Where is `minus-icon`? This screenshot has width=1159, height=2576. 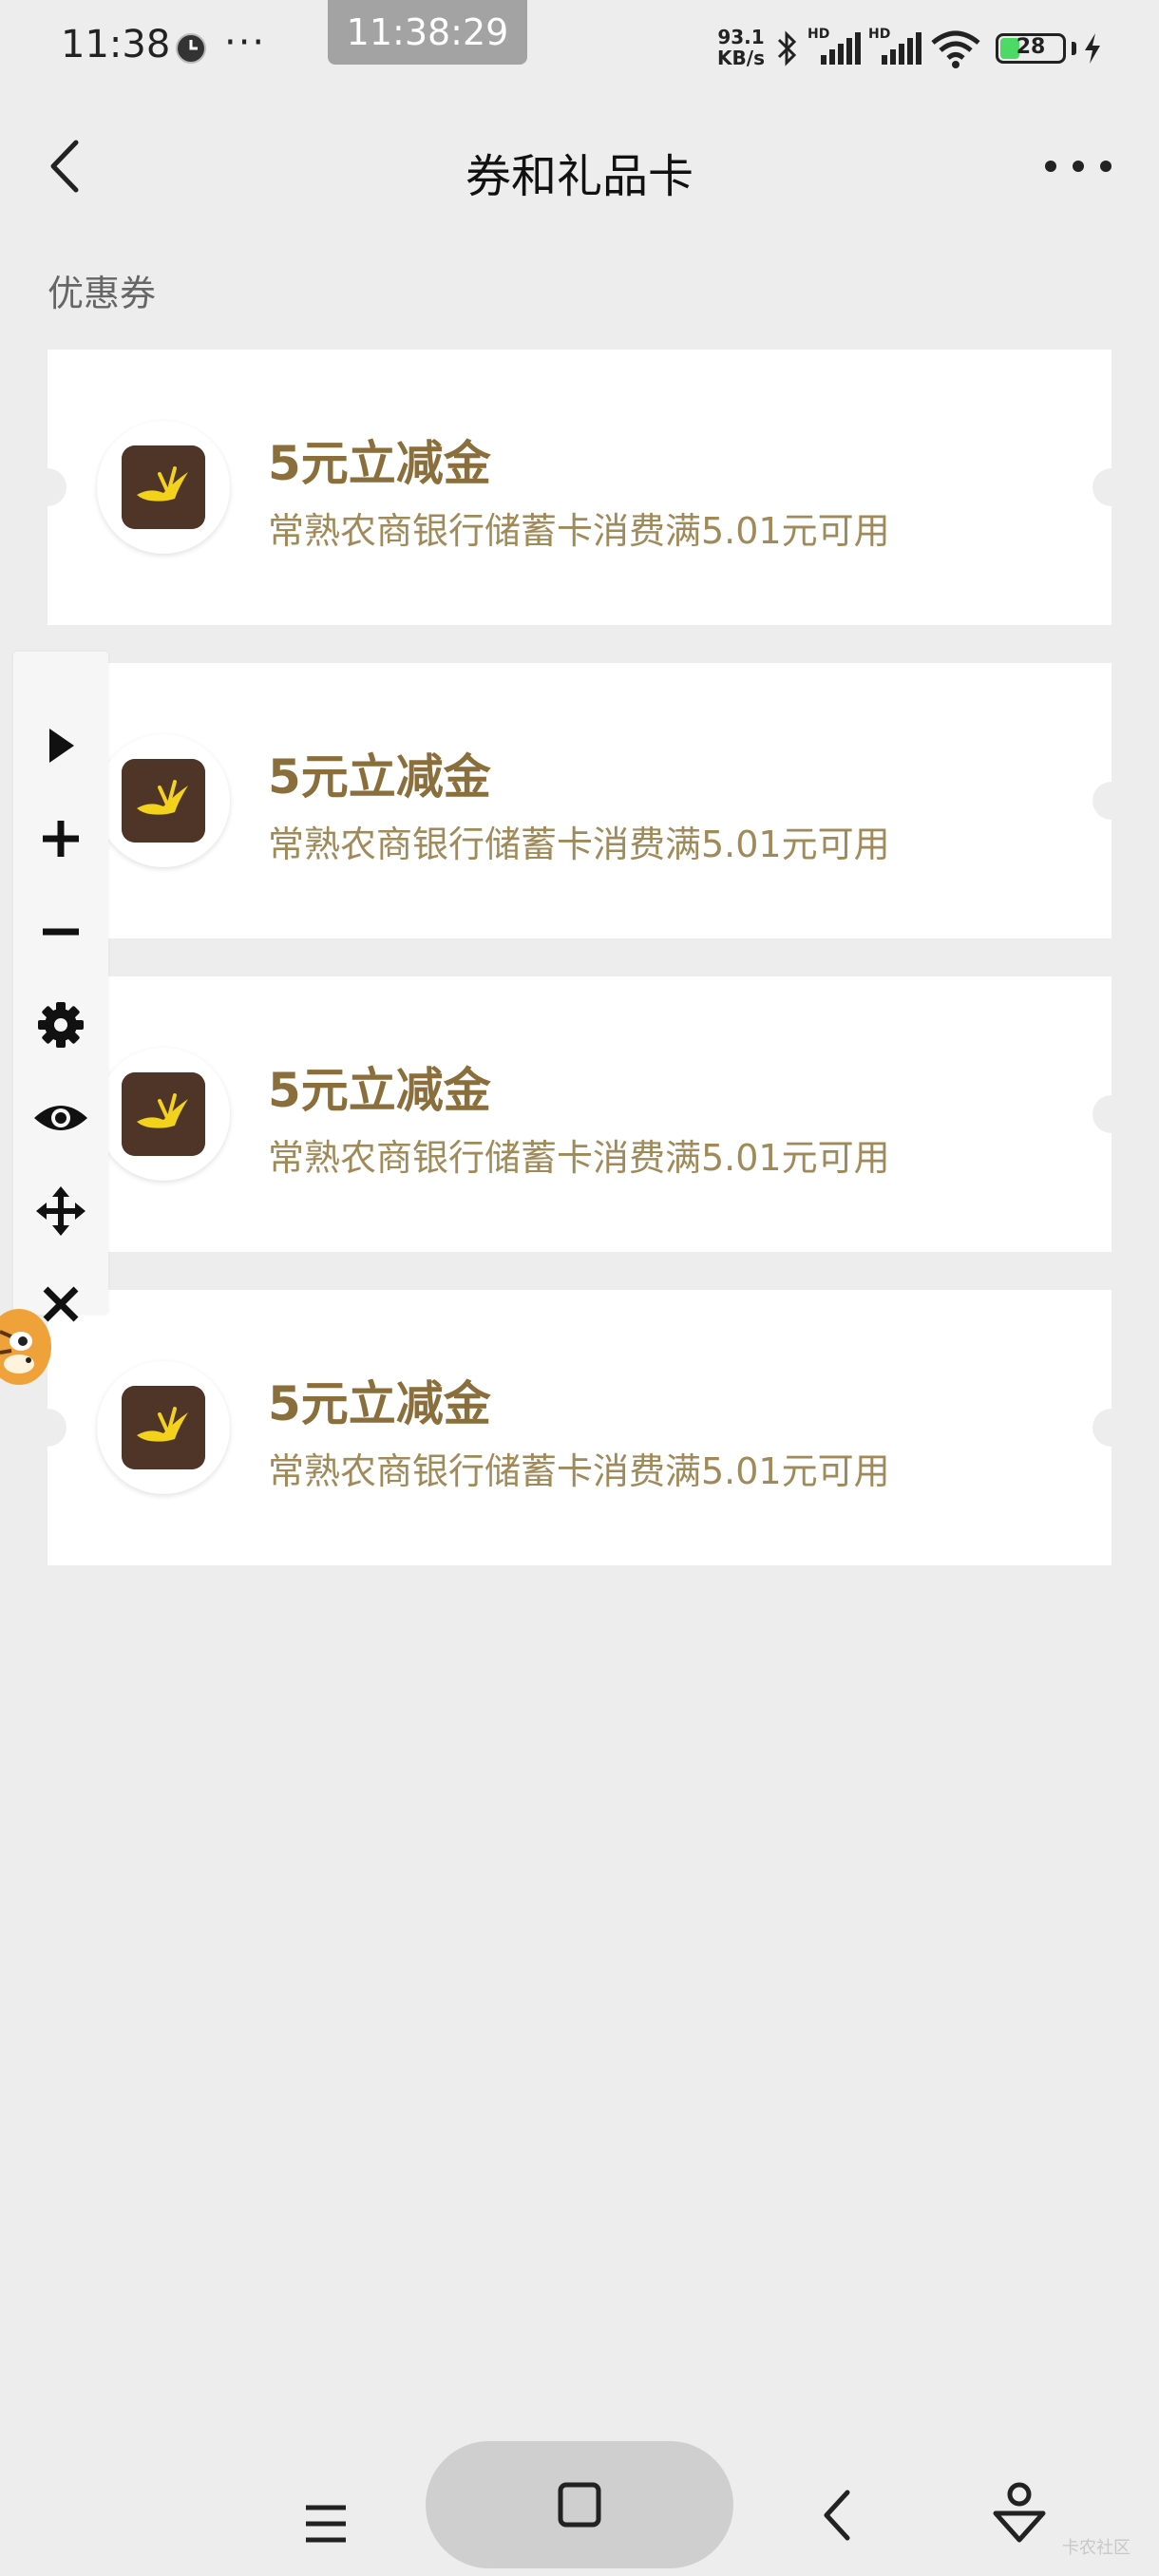
minus-icon is located at coordinates (61, 932).